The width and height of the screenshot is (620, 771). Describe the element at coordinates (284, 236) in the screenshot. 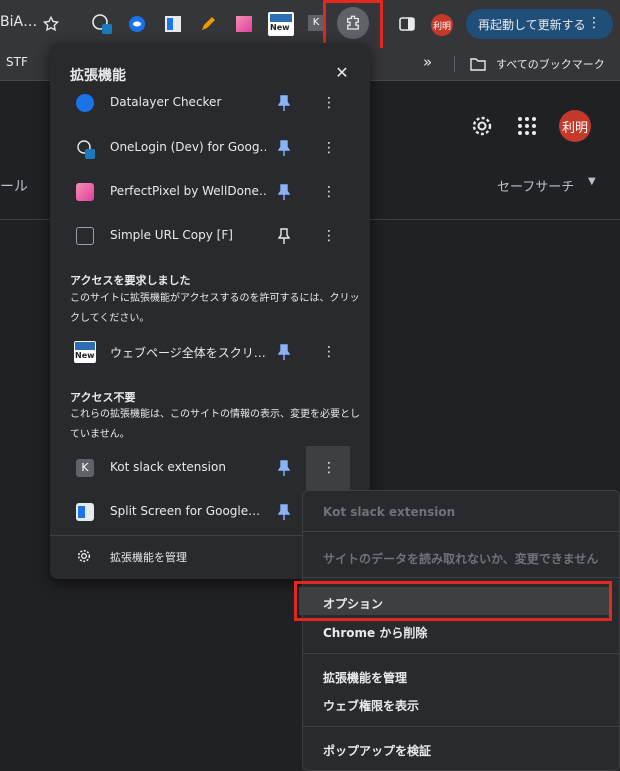

I see `pin-outline-icon` at that location.